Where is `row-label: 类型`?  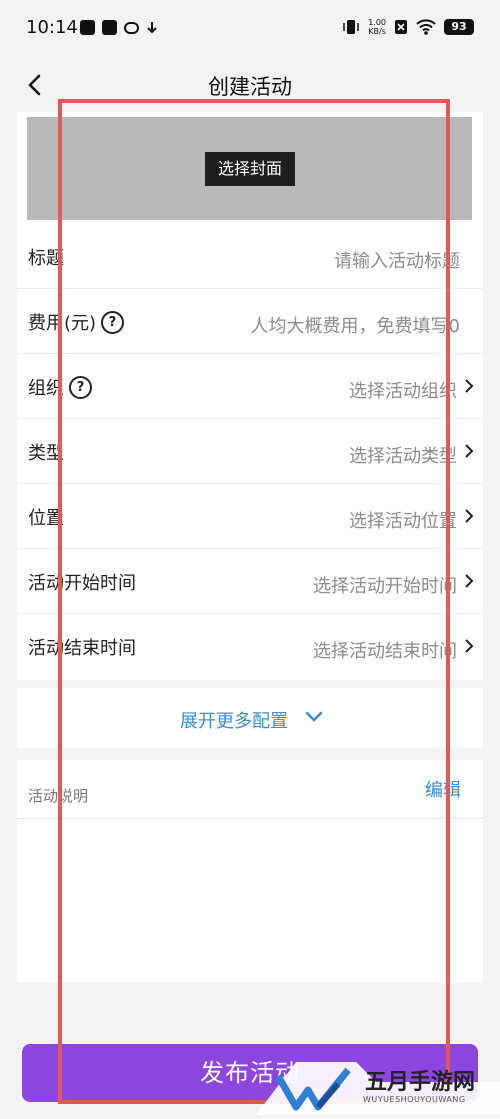
row-label: 类型 is located at coordinates (46, 453).